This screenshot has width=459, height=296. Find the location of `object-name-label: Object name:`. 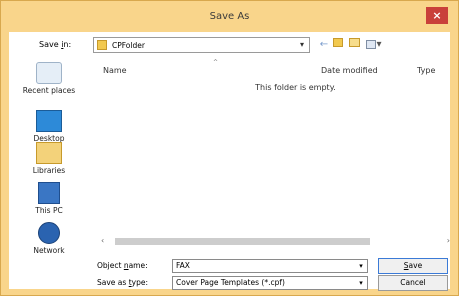

object-name-label: Object name: is located at coordinates (122, 265).